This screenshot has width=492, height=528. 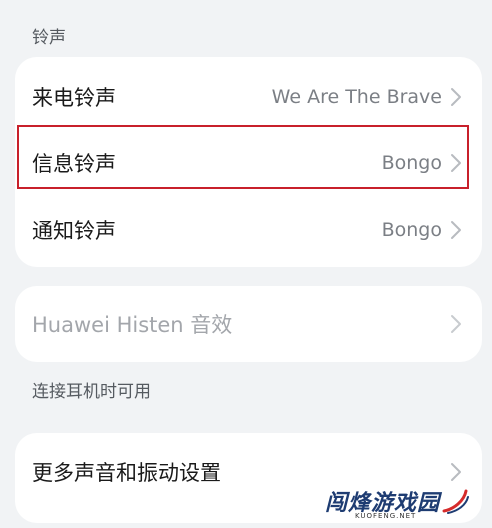 What do you see at coordinates (49, 38) in the screenshot?
I see `section-label-ringtone: 铃声` at bounding box center [49, 38].